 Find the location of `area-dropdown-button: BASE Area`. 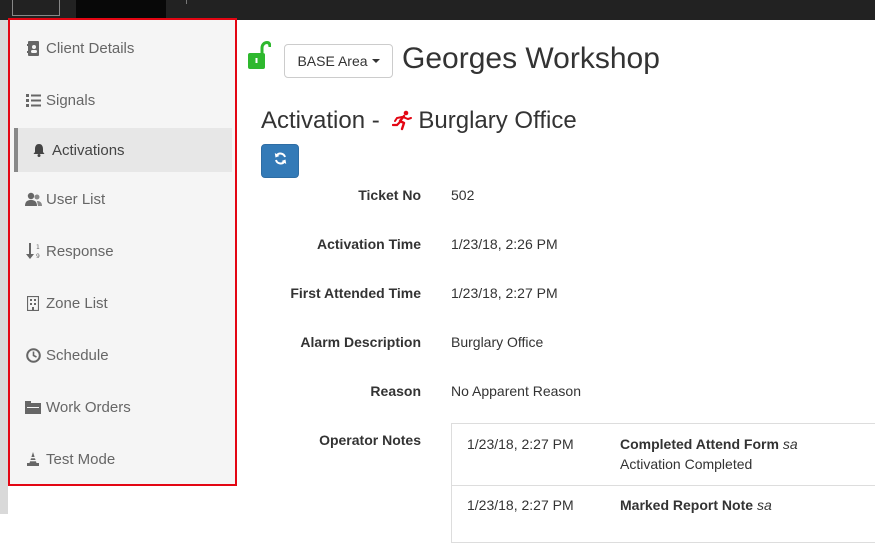

area-dropdown-button: BASE Area is located at coordinates (338, 61).